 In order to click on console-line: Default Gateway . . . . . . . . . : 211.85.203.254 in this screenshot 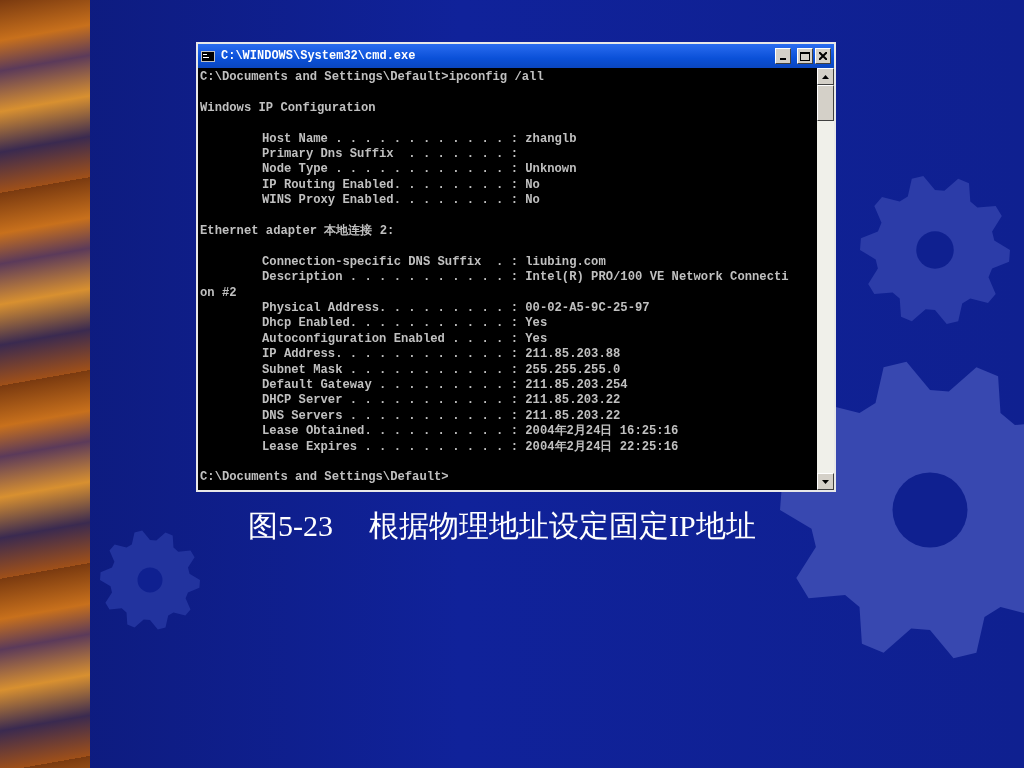, I will do `click(444, 386)`.